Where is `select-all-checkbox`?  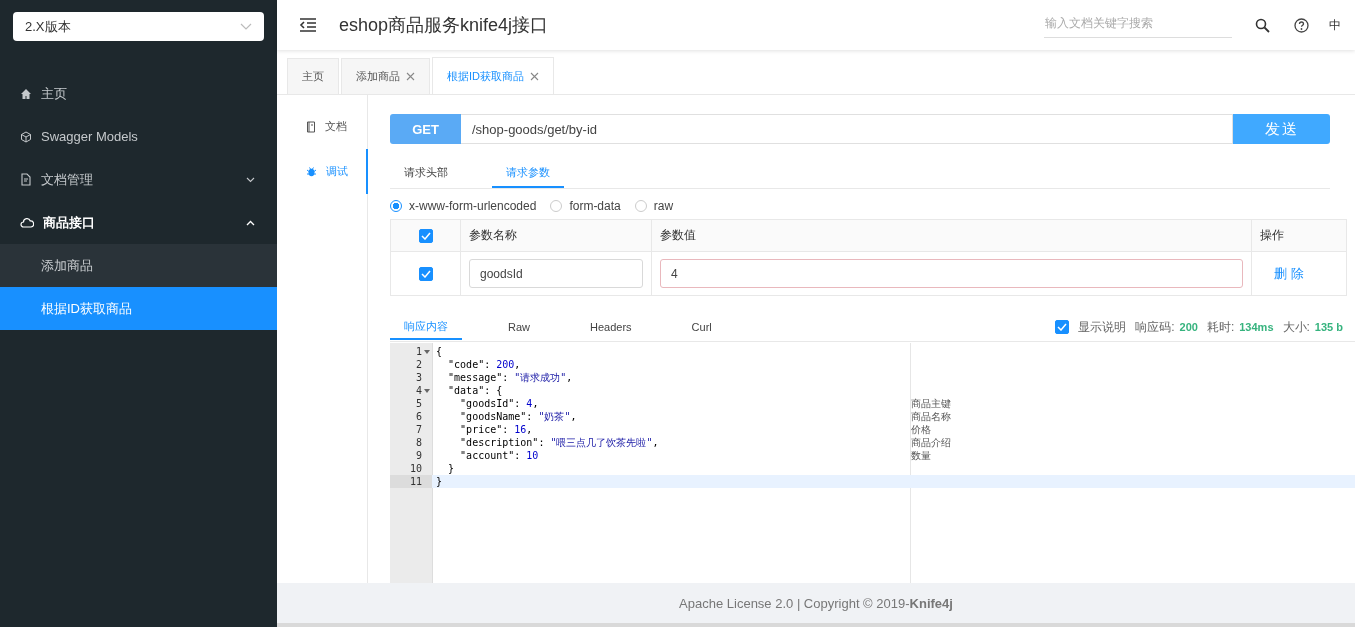 select-all-checkbox is located at coordinates (425, 235).